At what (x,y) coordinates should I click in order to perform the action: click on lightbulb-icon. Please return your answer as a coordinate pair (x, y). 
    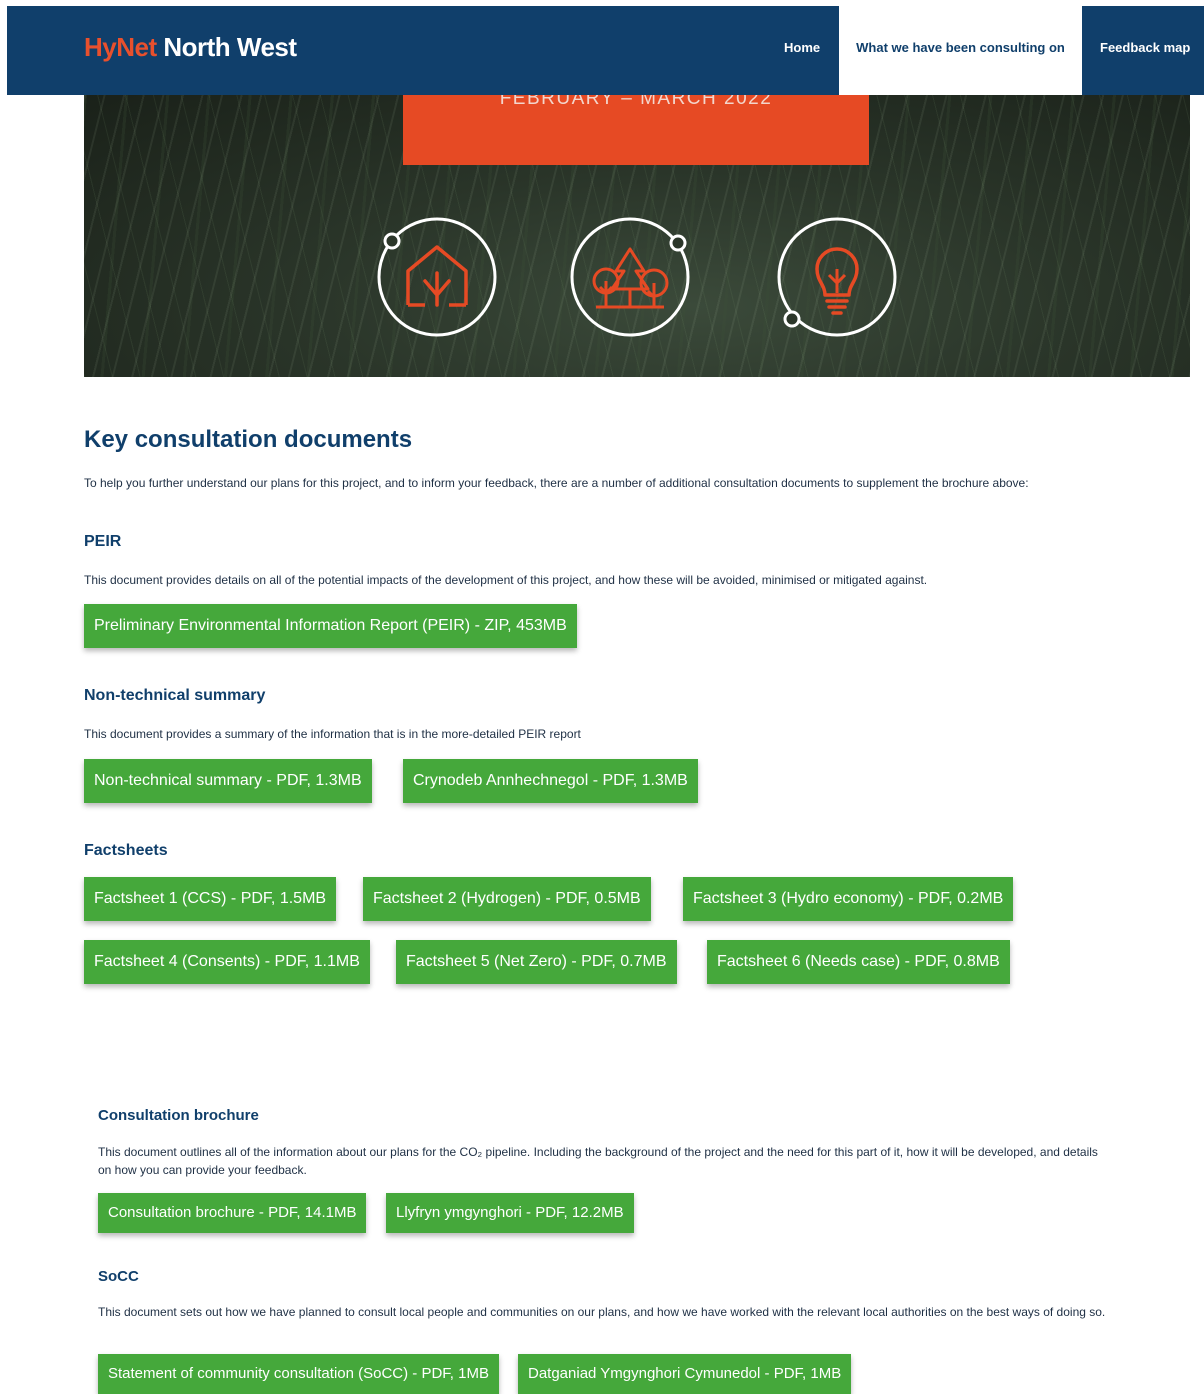
    Looking at the image, I should click on (837, 277).